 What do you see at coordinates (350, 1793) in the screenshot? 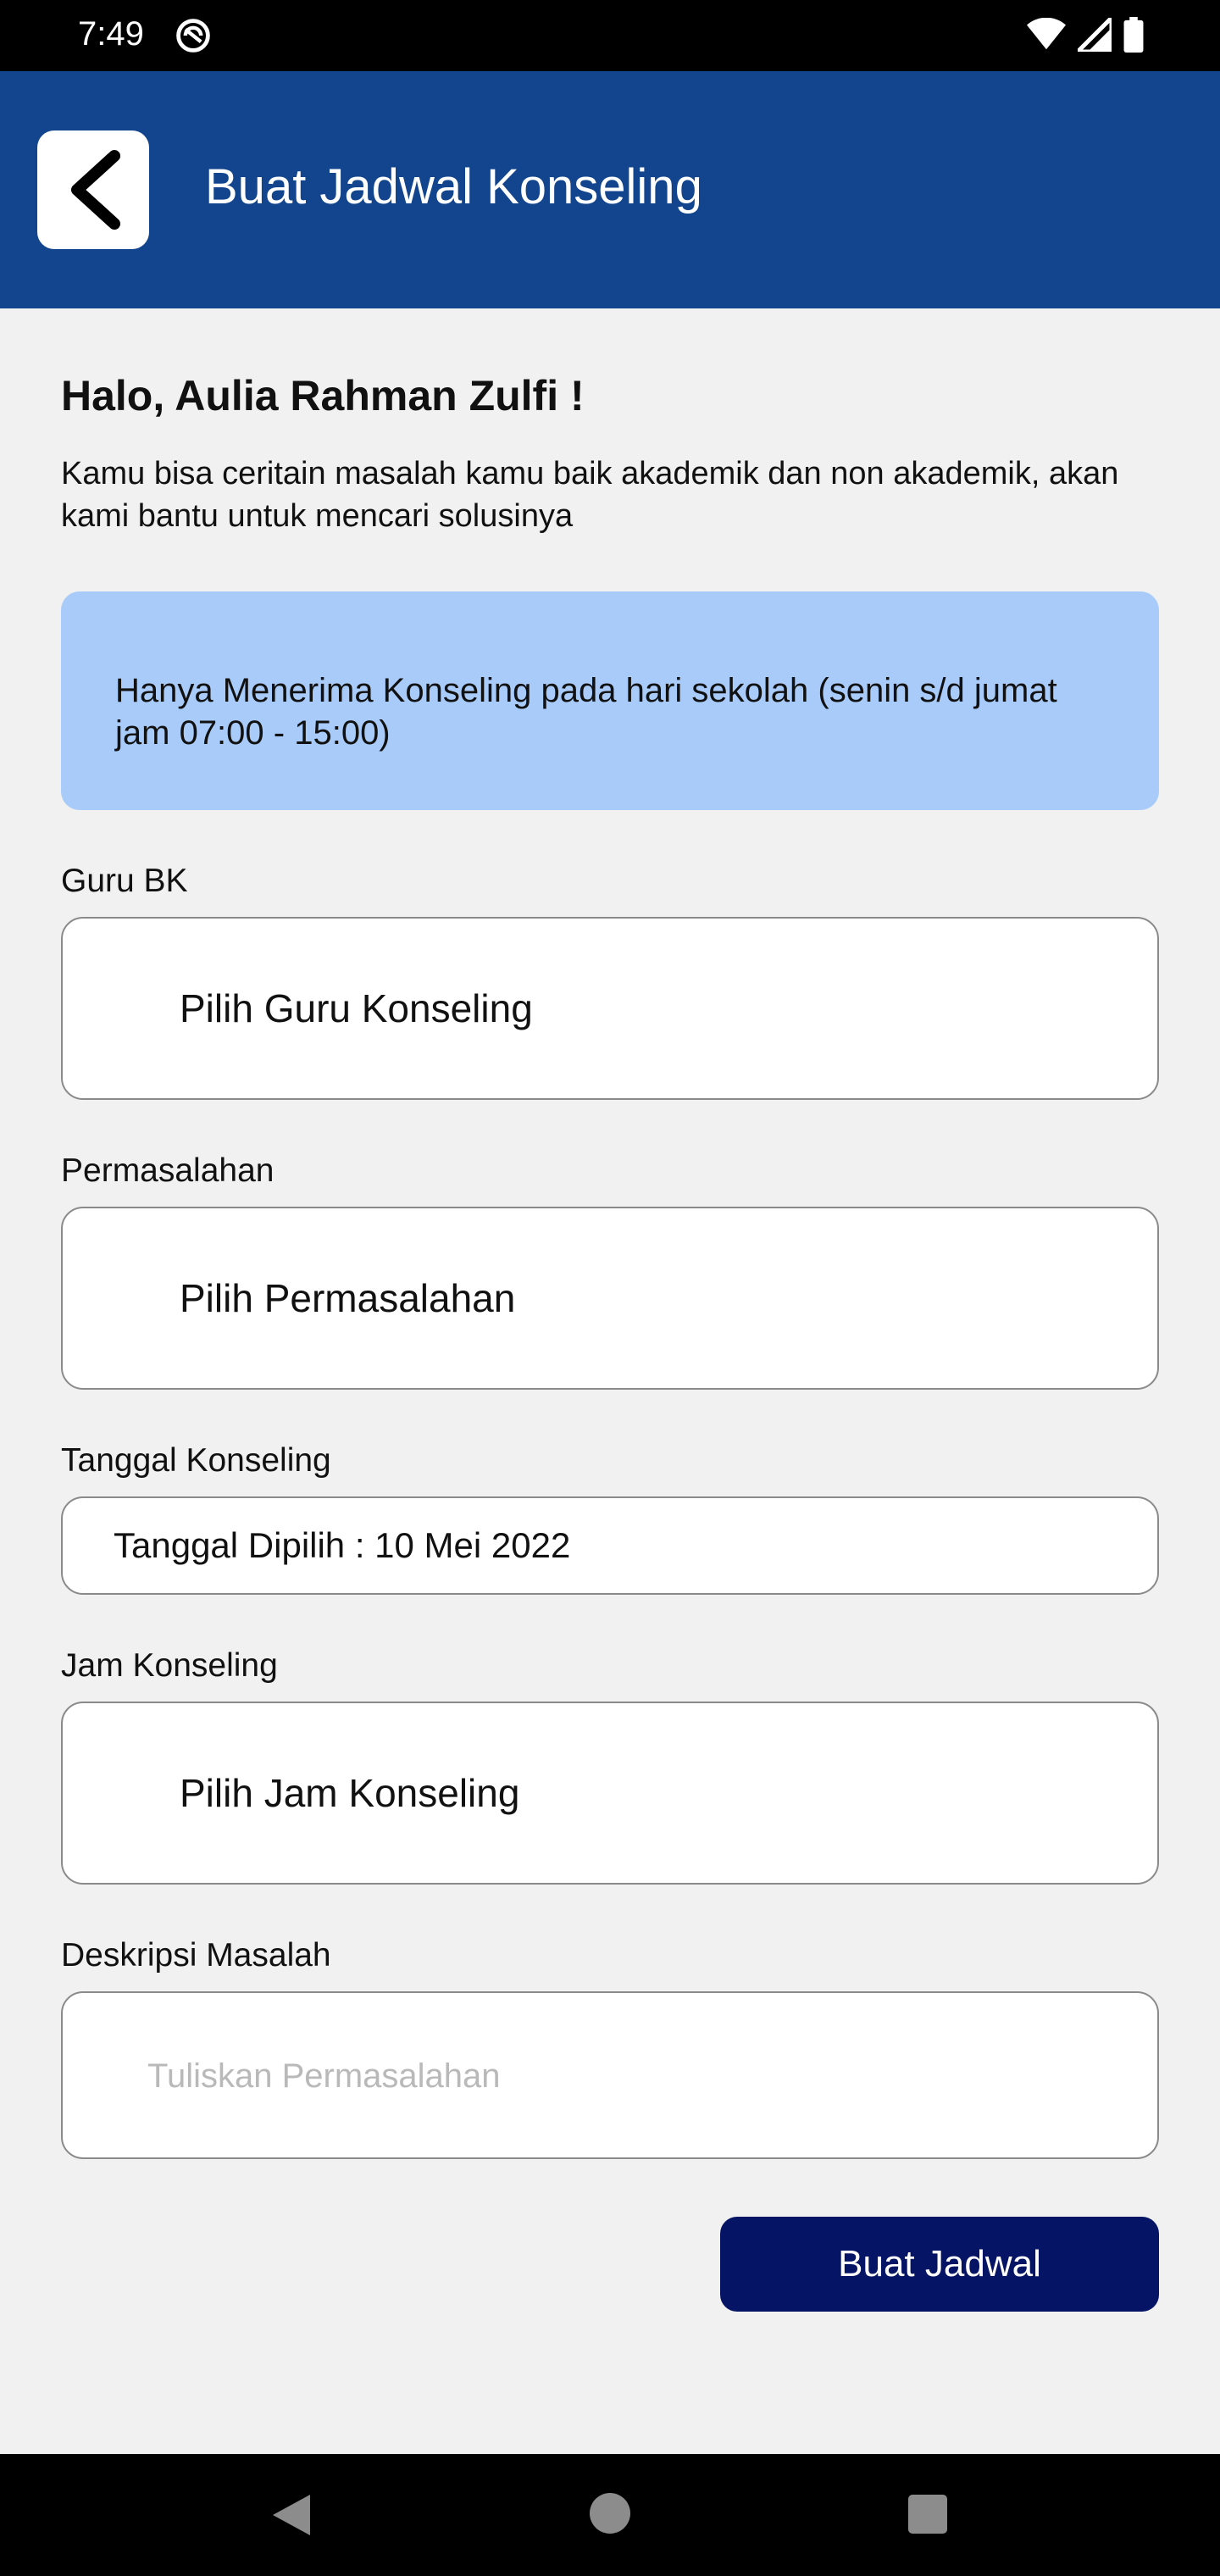
I see `jam-konseling-select-value: Pilih Jam Konseling` at bounding box center [350, 1793].